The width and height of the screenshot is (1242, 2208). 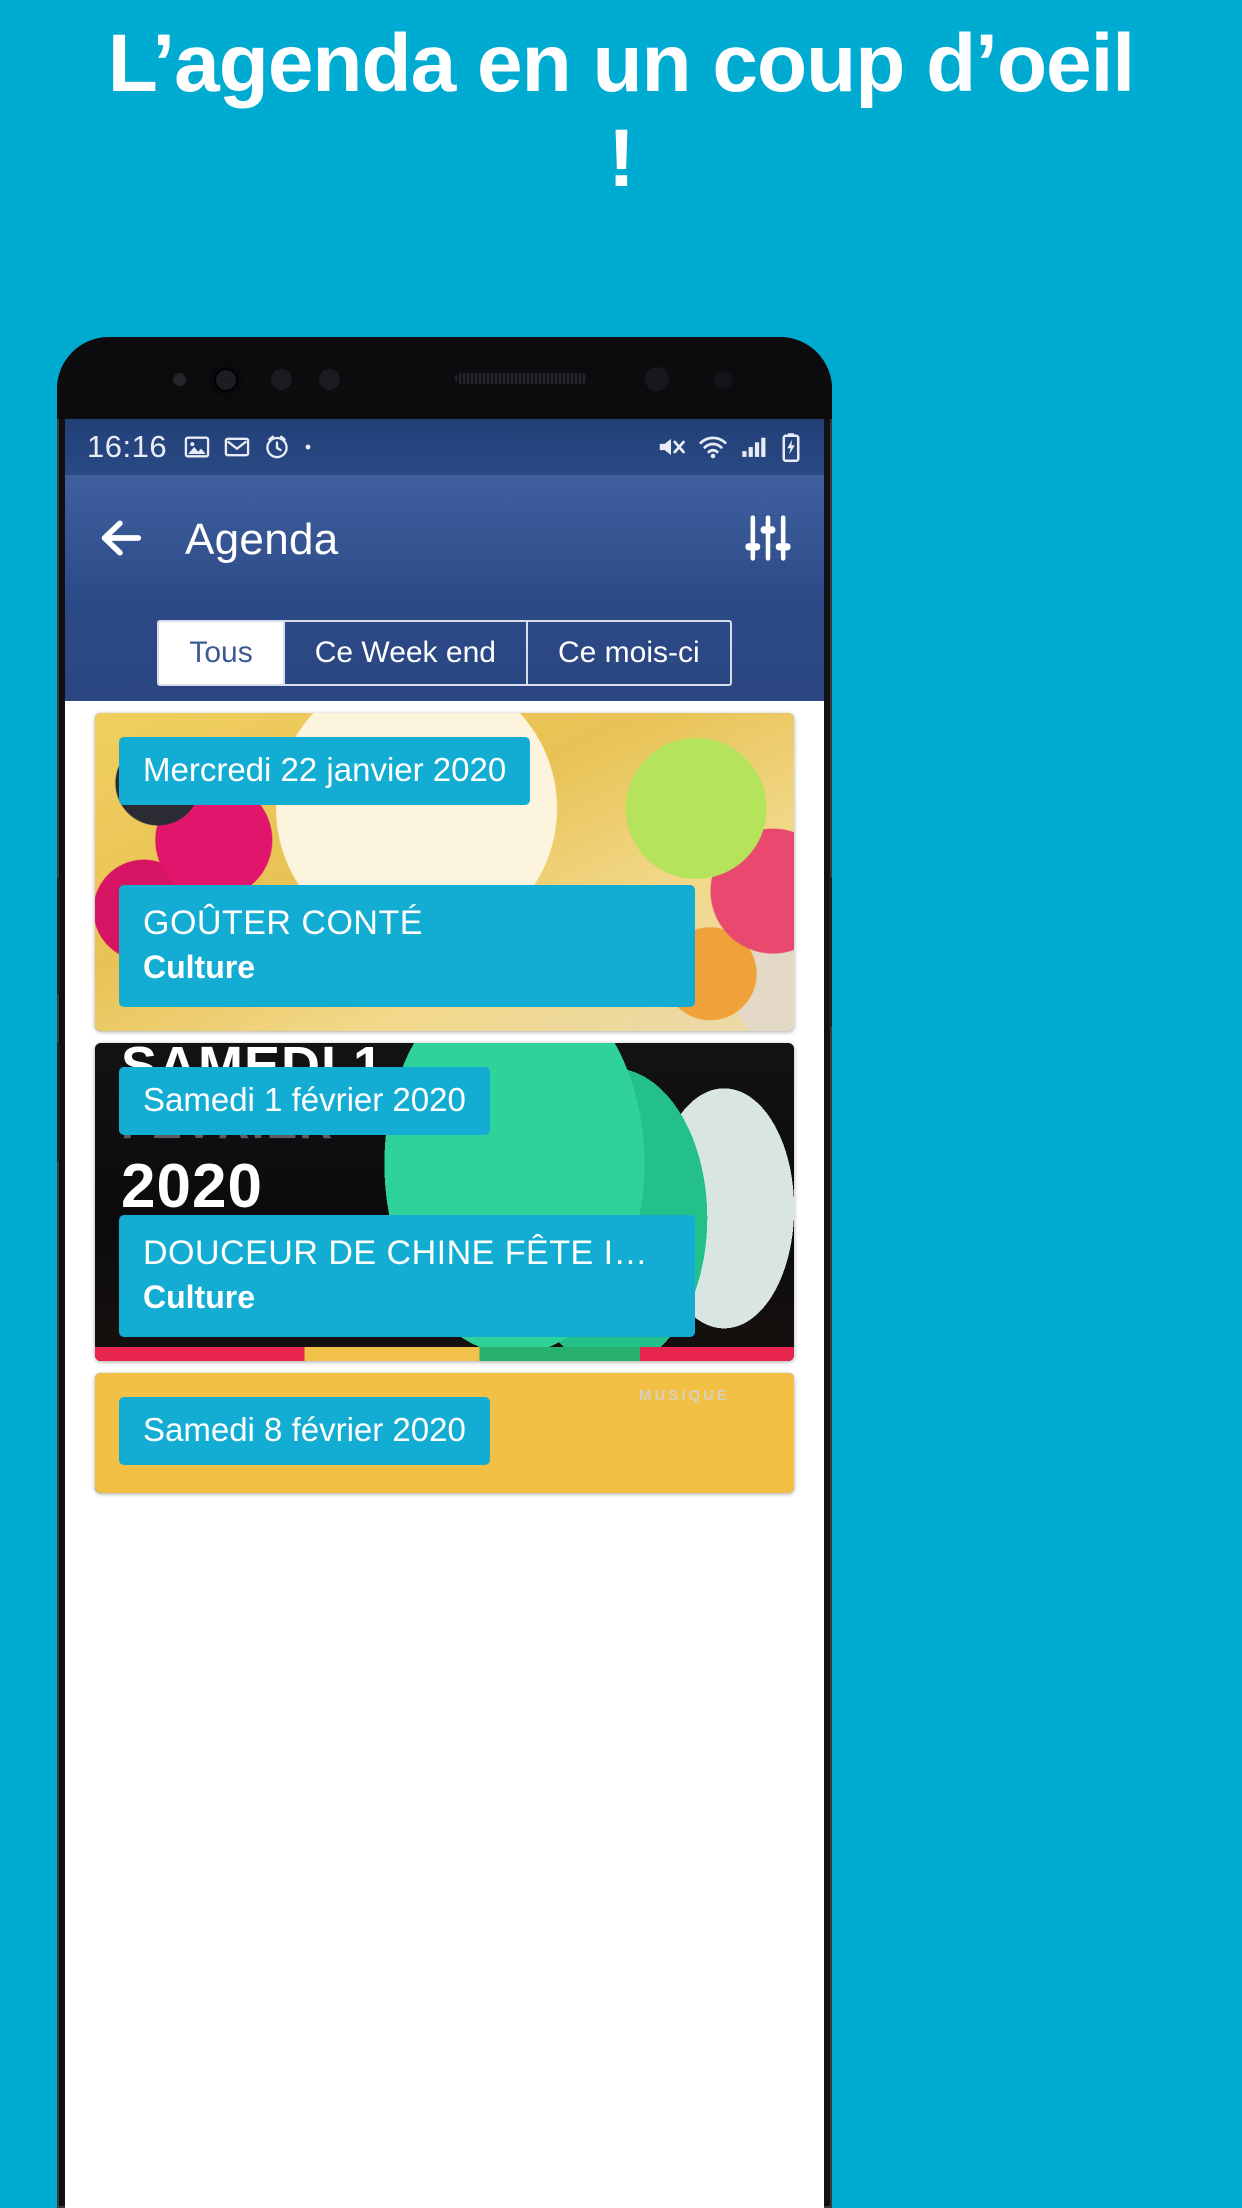 What do you see at coordinates (304, 1101) in the screenshot?
I see `event-date-badge: Samedi 1 février 2020` at bounding box center [304, 1101].